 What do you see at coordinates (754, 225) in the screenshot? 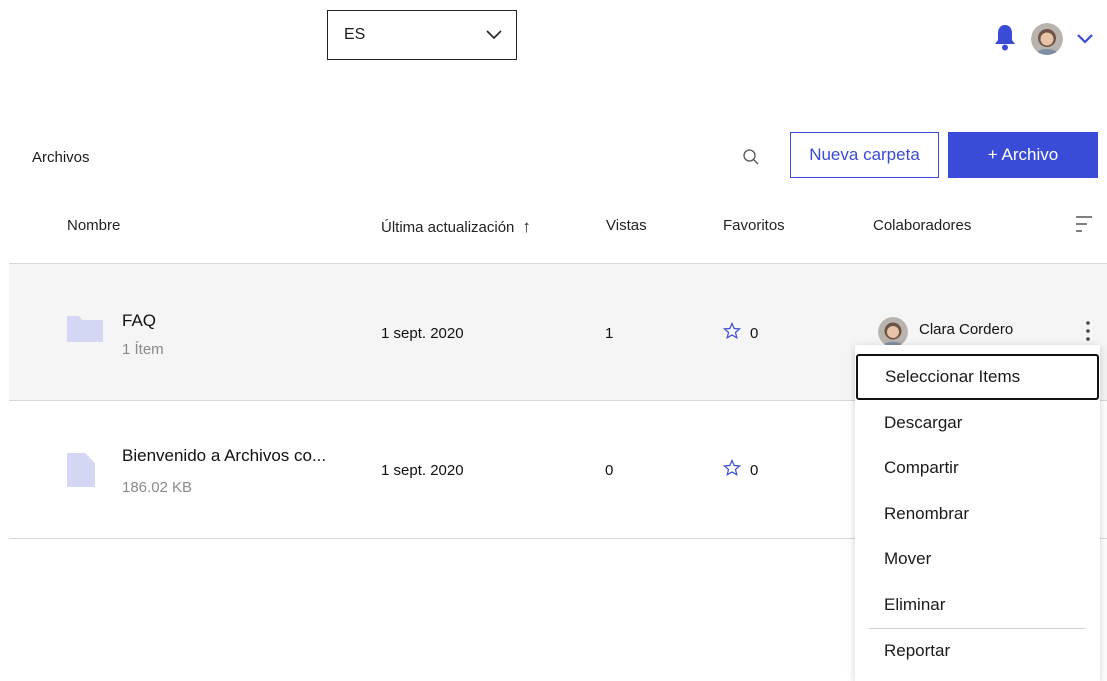
I see `column-header-favorites: Favoritos` at bounding box center [754, 225].